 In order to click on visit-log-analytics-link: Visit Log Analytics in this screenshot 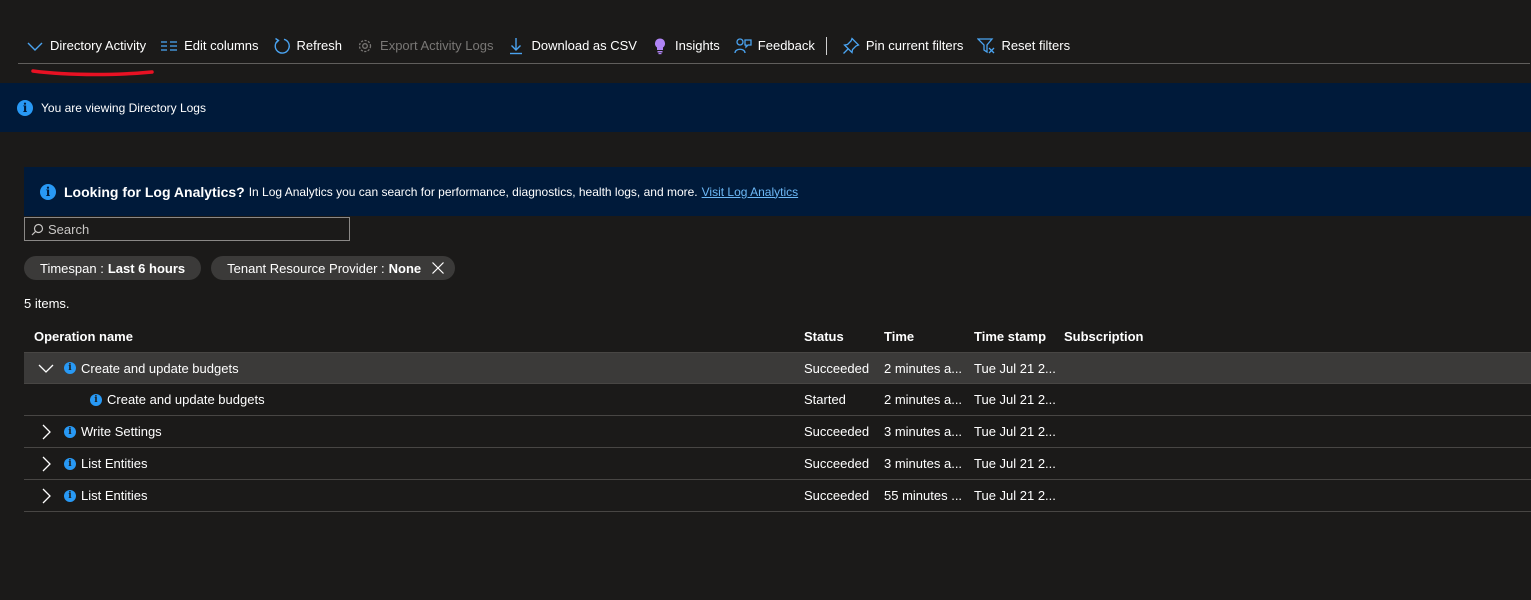, I will do `click(750, 192)`.